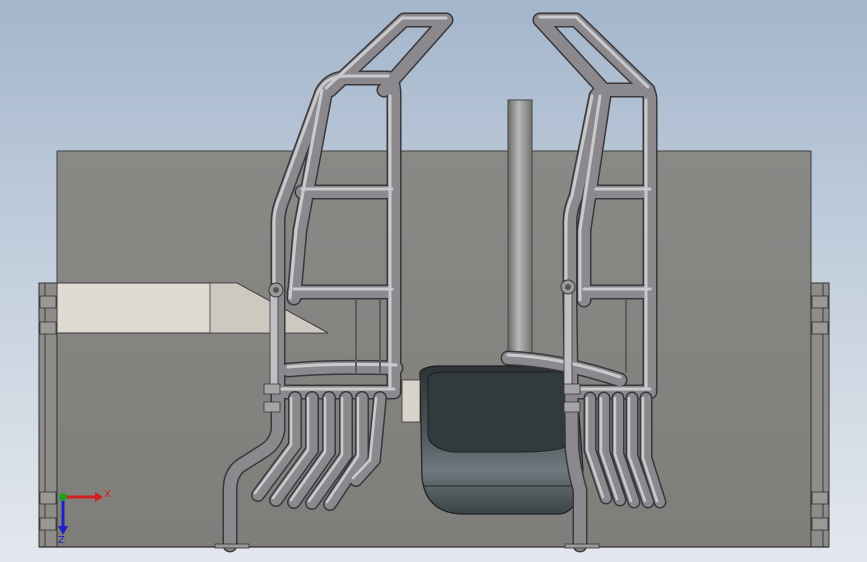  I want to click on left-end-post, so click(48, 415).